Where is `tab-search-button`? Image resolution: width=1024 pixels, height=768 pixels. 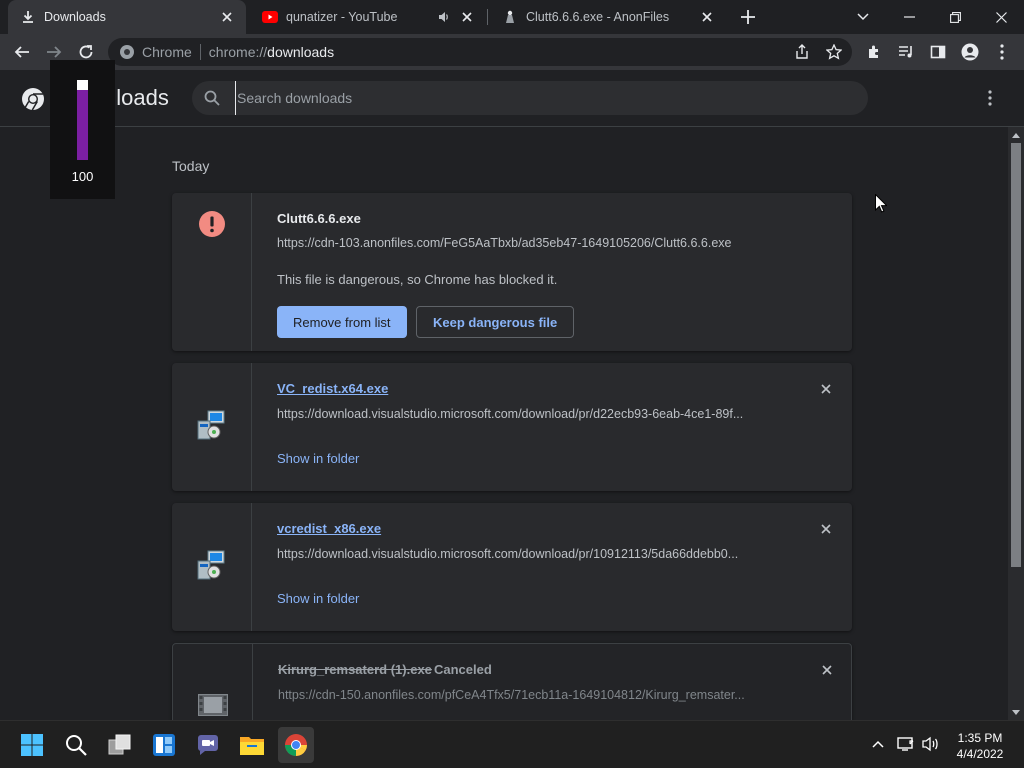
tab-search-button is located at coordinates (863, 17).